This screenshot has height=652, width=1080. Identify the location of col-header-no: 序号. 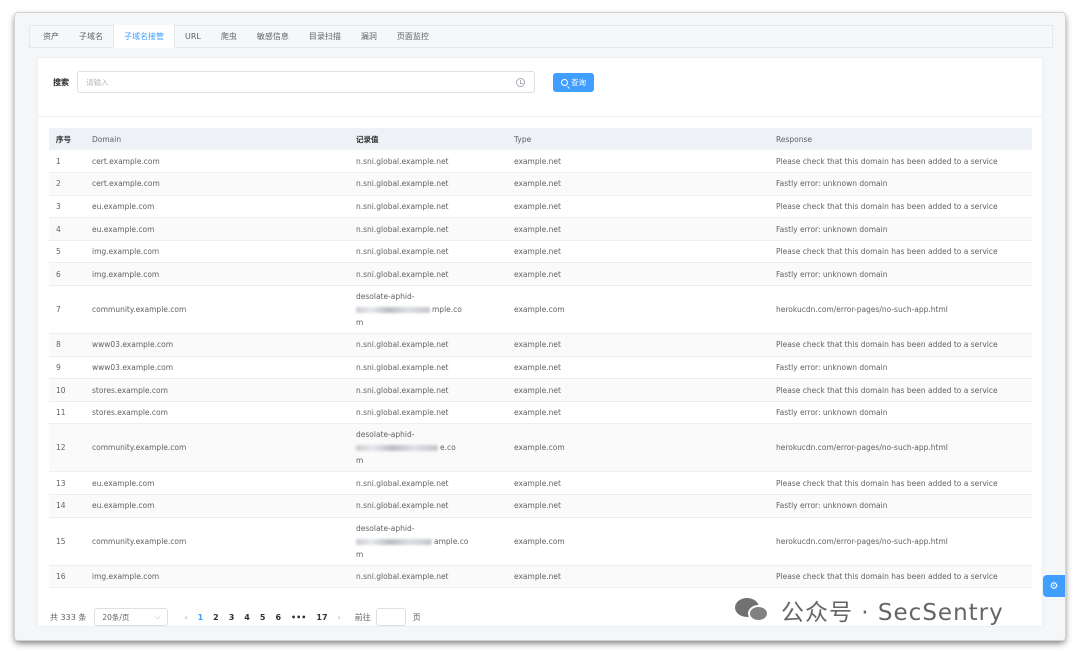
(67, 139).